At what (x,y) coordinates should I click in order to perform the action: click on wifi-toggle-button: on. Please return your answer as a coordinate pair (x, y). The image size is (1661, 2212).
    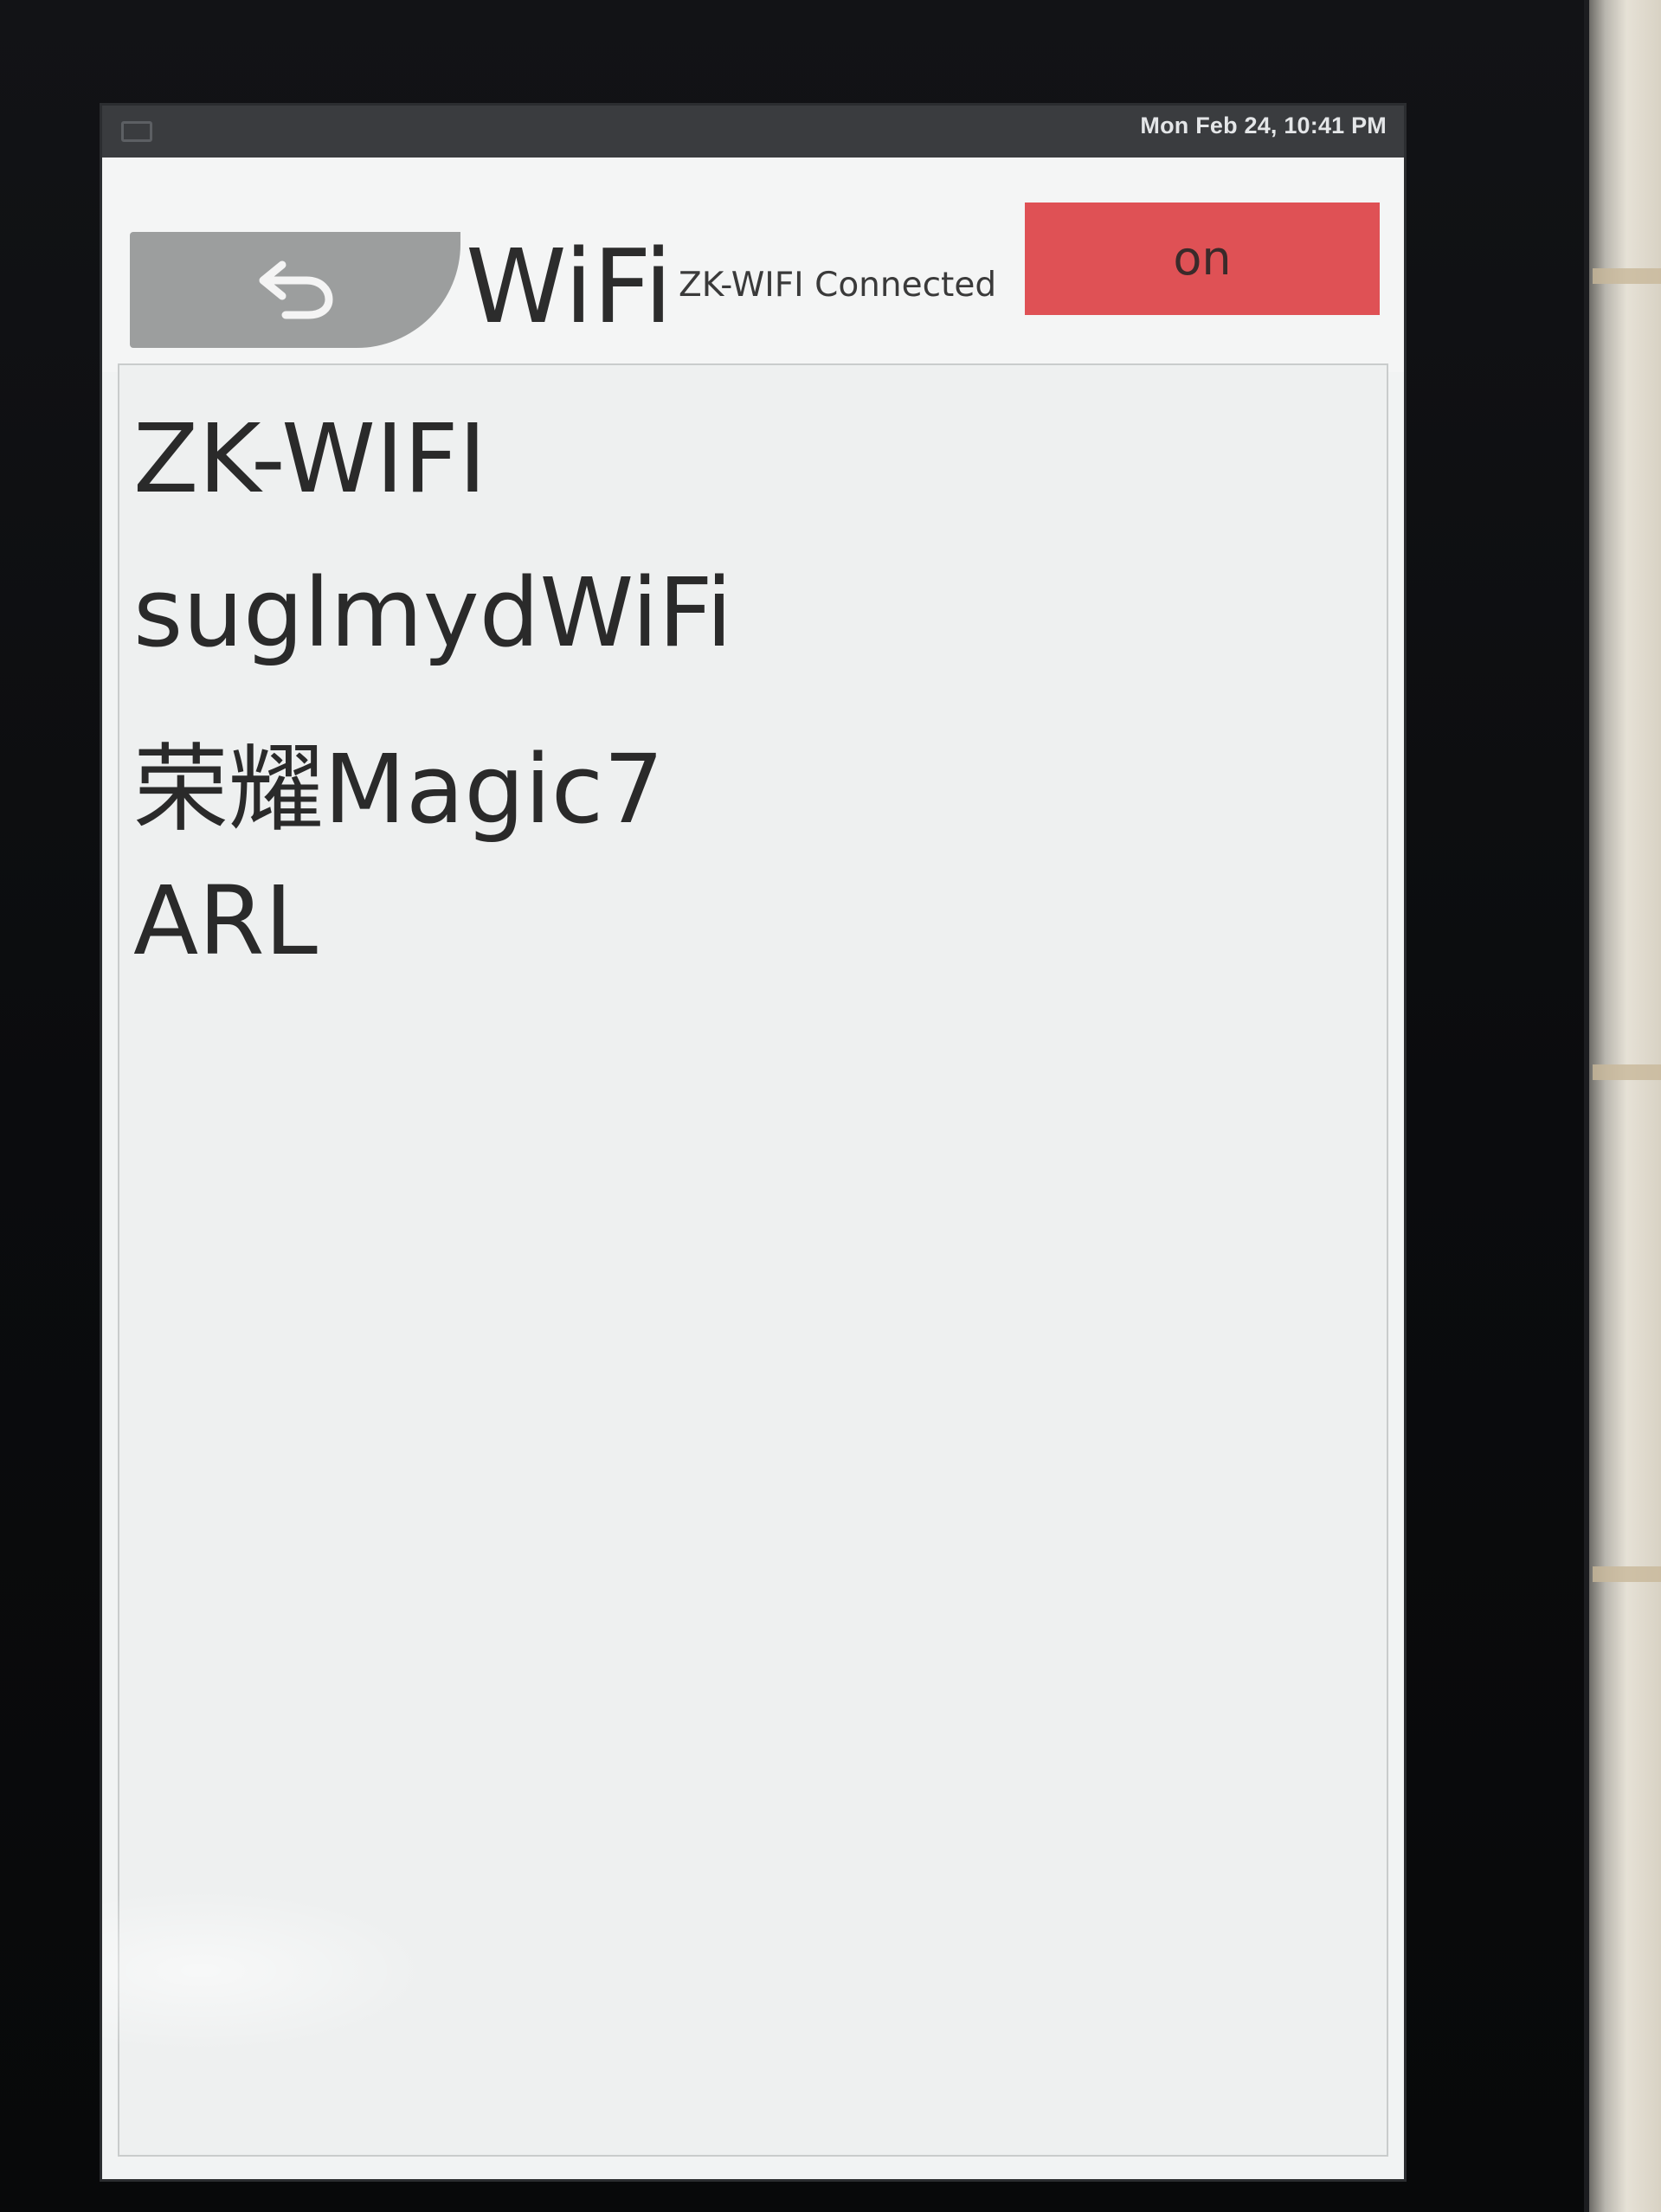
    Looking at the image, I should click on (1202, 259).